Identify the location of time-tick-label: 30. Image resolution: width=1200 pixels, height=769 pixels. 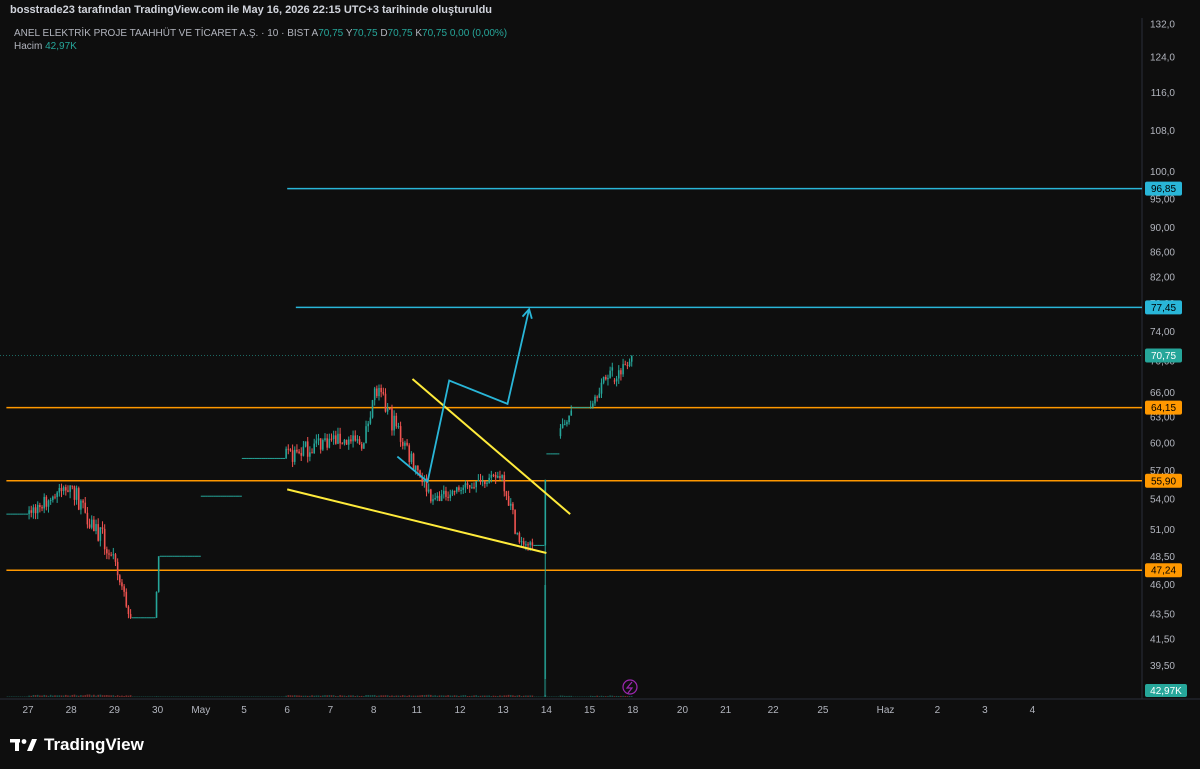
(158, 710).